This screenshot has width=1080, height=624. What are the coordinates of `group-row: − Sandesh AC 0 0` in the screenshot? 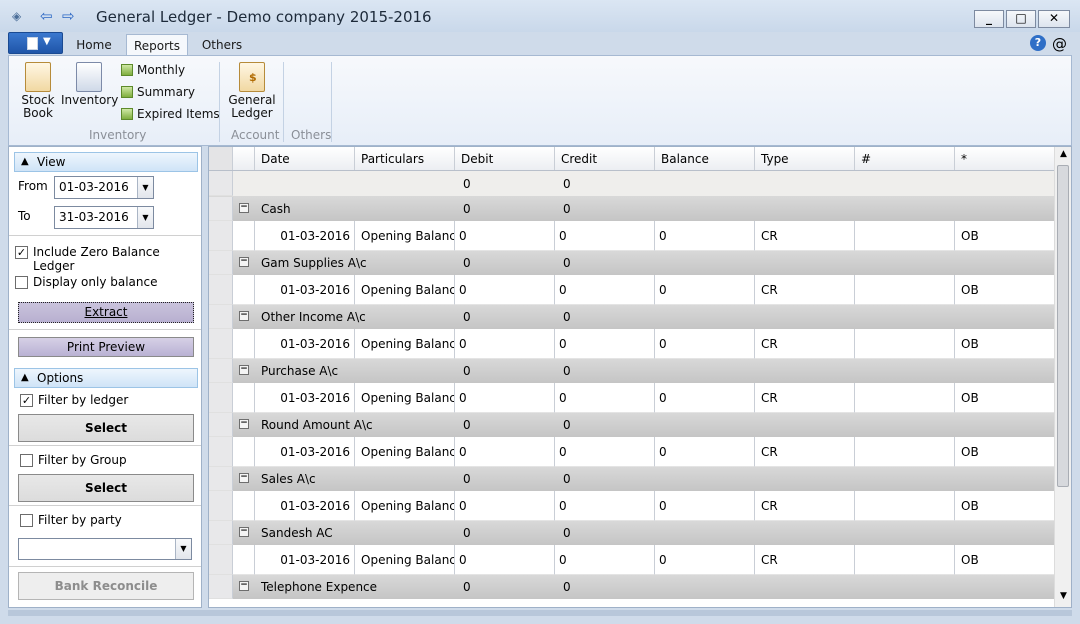 It's located at (632, 533).